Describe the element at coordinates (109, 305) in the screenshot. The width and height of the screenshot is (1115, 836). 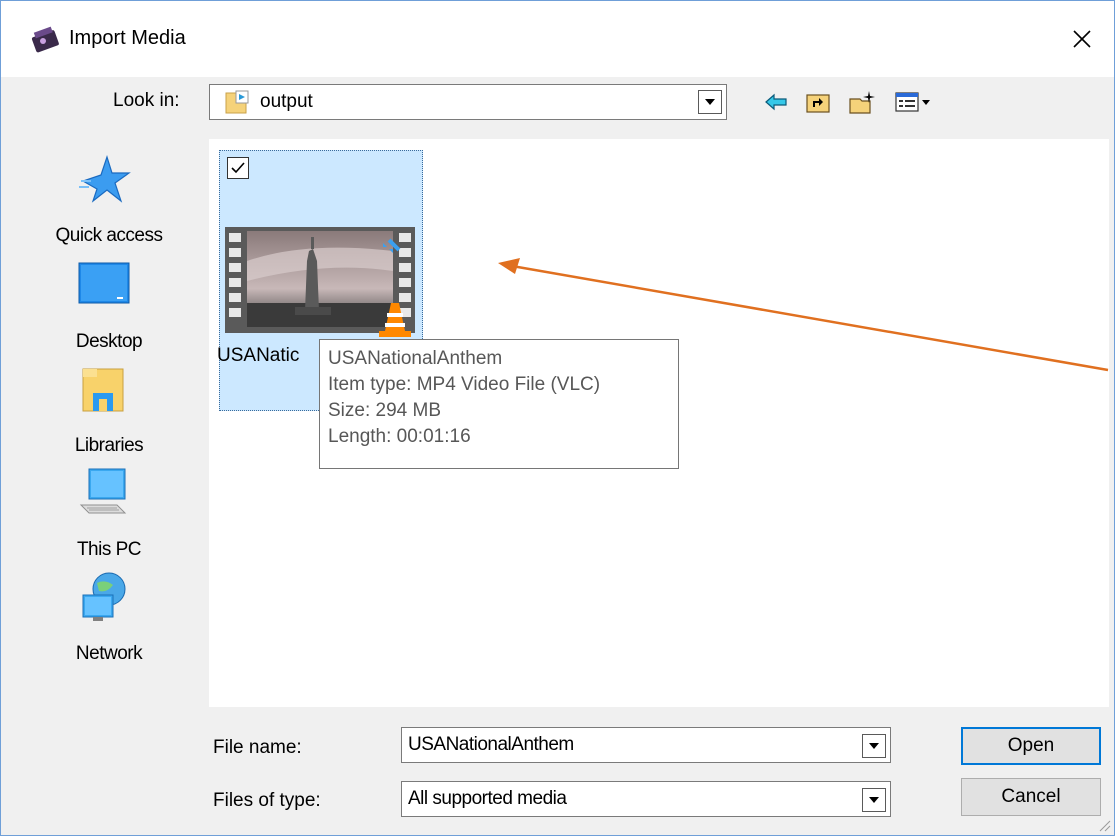
I see `place-desktop: Desktop` at that location.